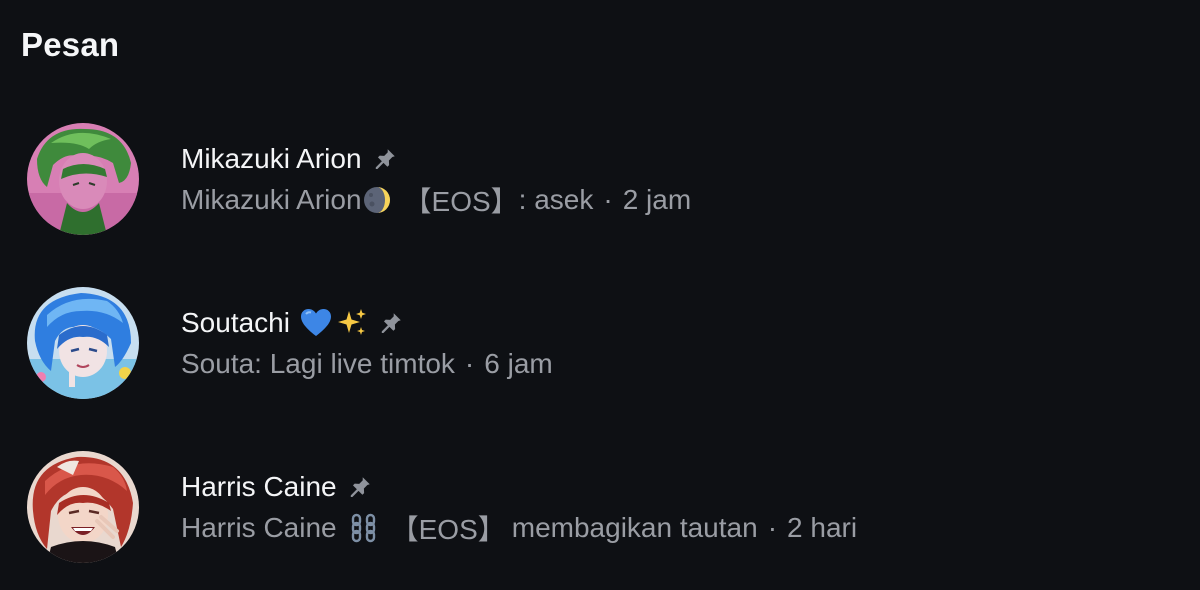 This screenshot has height=590, width=1200. Describe the element at coordinates (822, 527) in the screenshot. I see `timestamp: 2 hari` at that location.